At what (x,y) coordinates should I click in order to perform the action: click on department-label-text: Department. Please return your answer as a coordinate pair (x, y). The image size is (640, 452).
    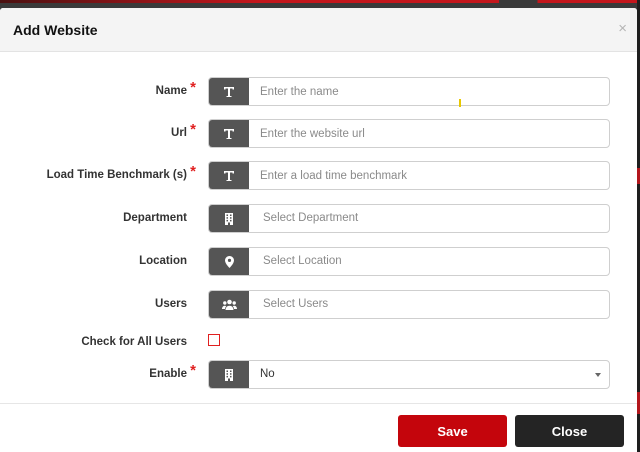
    Looking at the image, I should click on (155, 218).